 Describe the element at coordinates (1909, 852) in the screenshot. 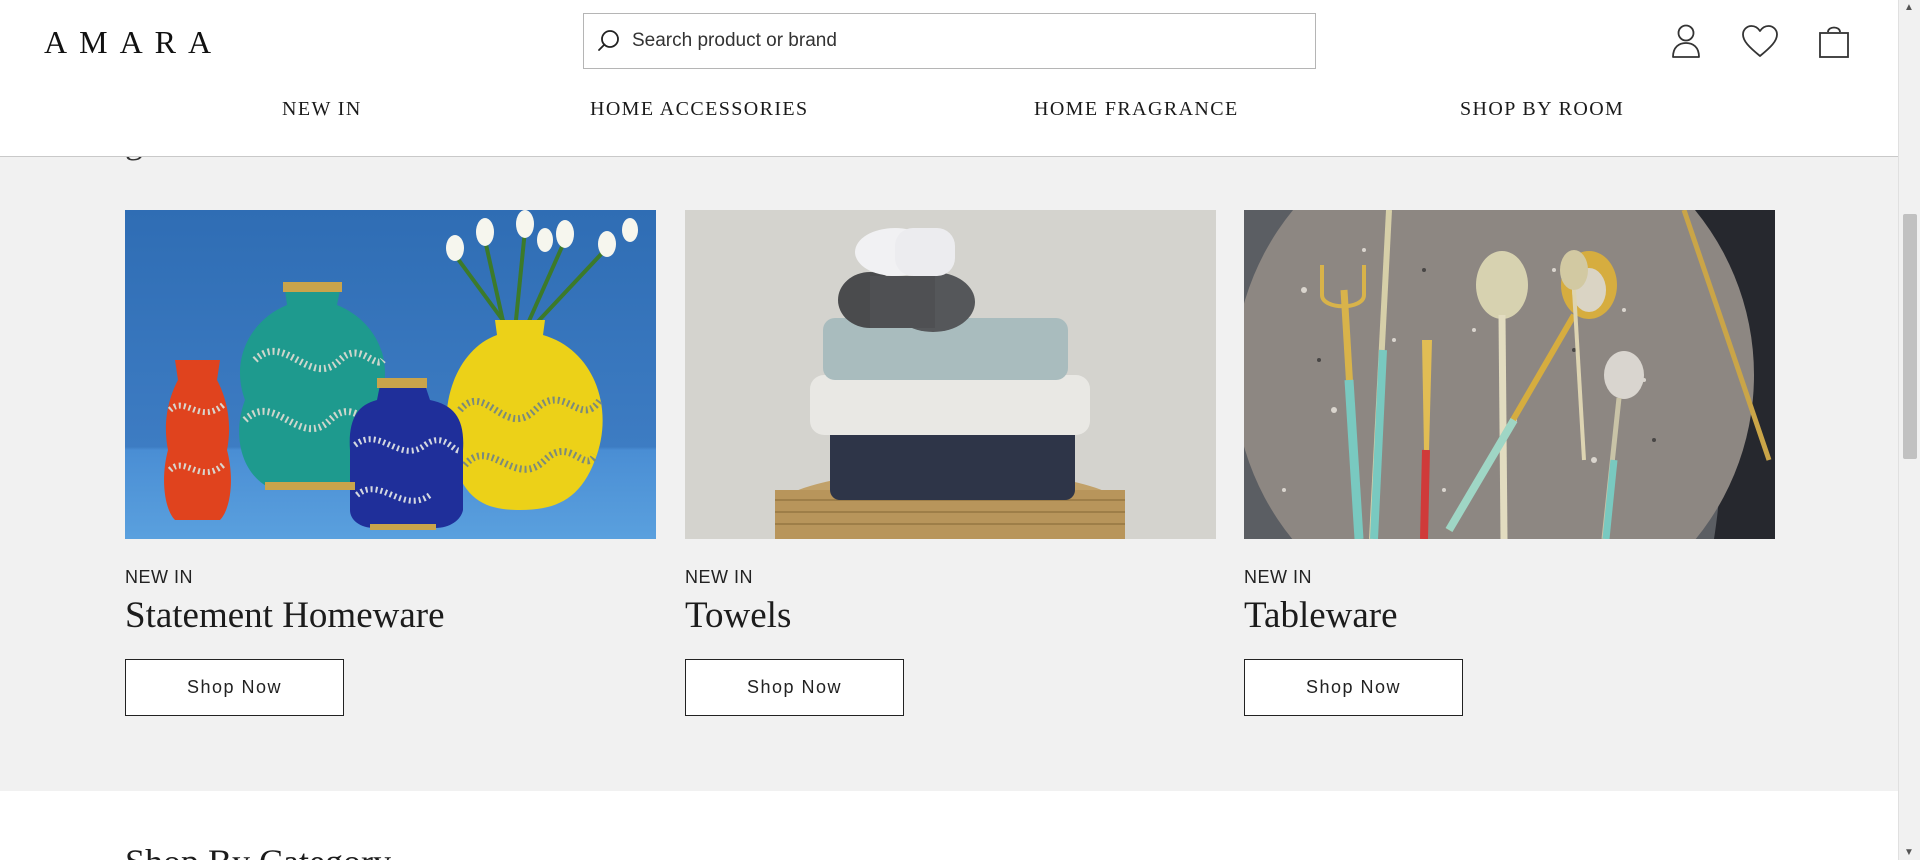

I see `scroll-down-arrow-icon: ▼` at that location.